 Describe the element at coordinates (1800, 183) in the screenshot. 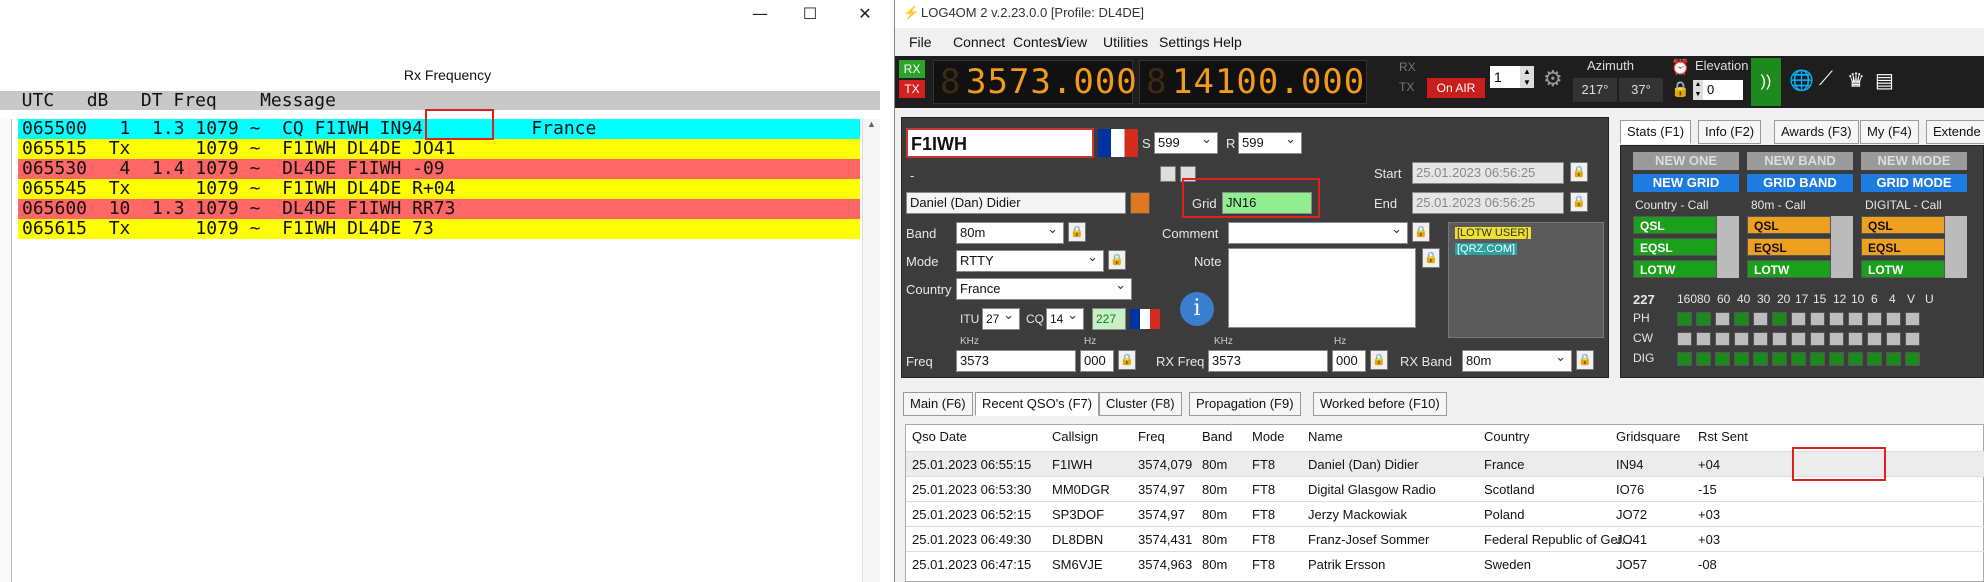

I see `grid-band-button: GRID BAND` at that location.